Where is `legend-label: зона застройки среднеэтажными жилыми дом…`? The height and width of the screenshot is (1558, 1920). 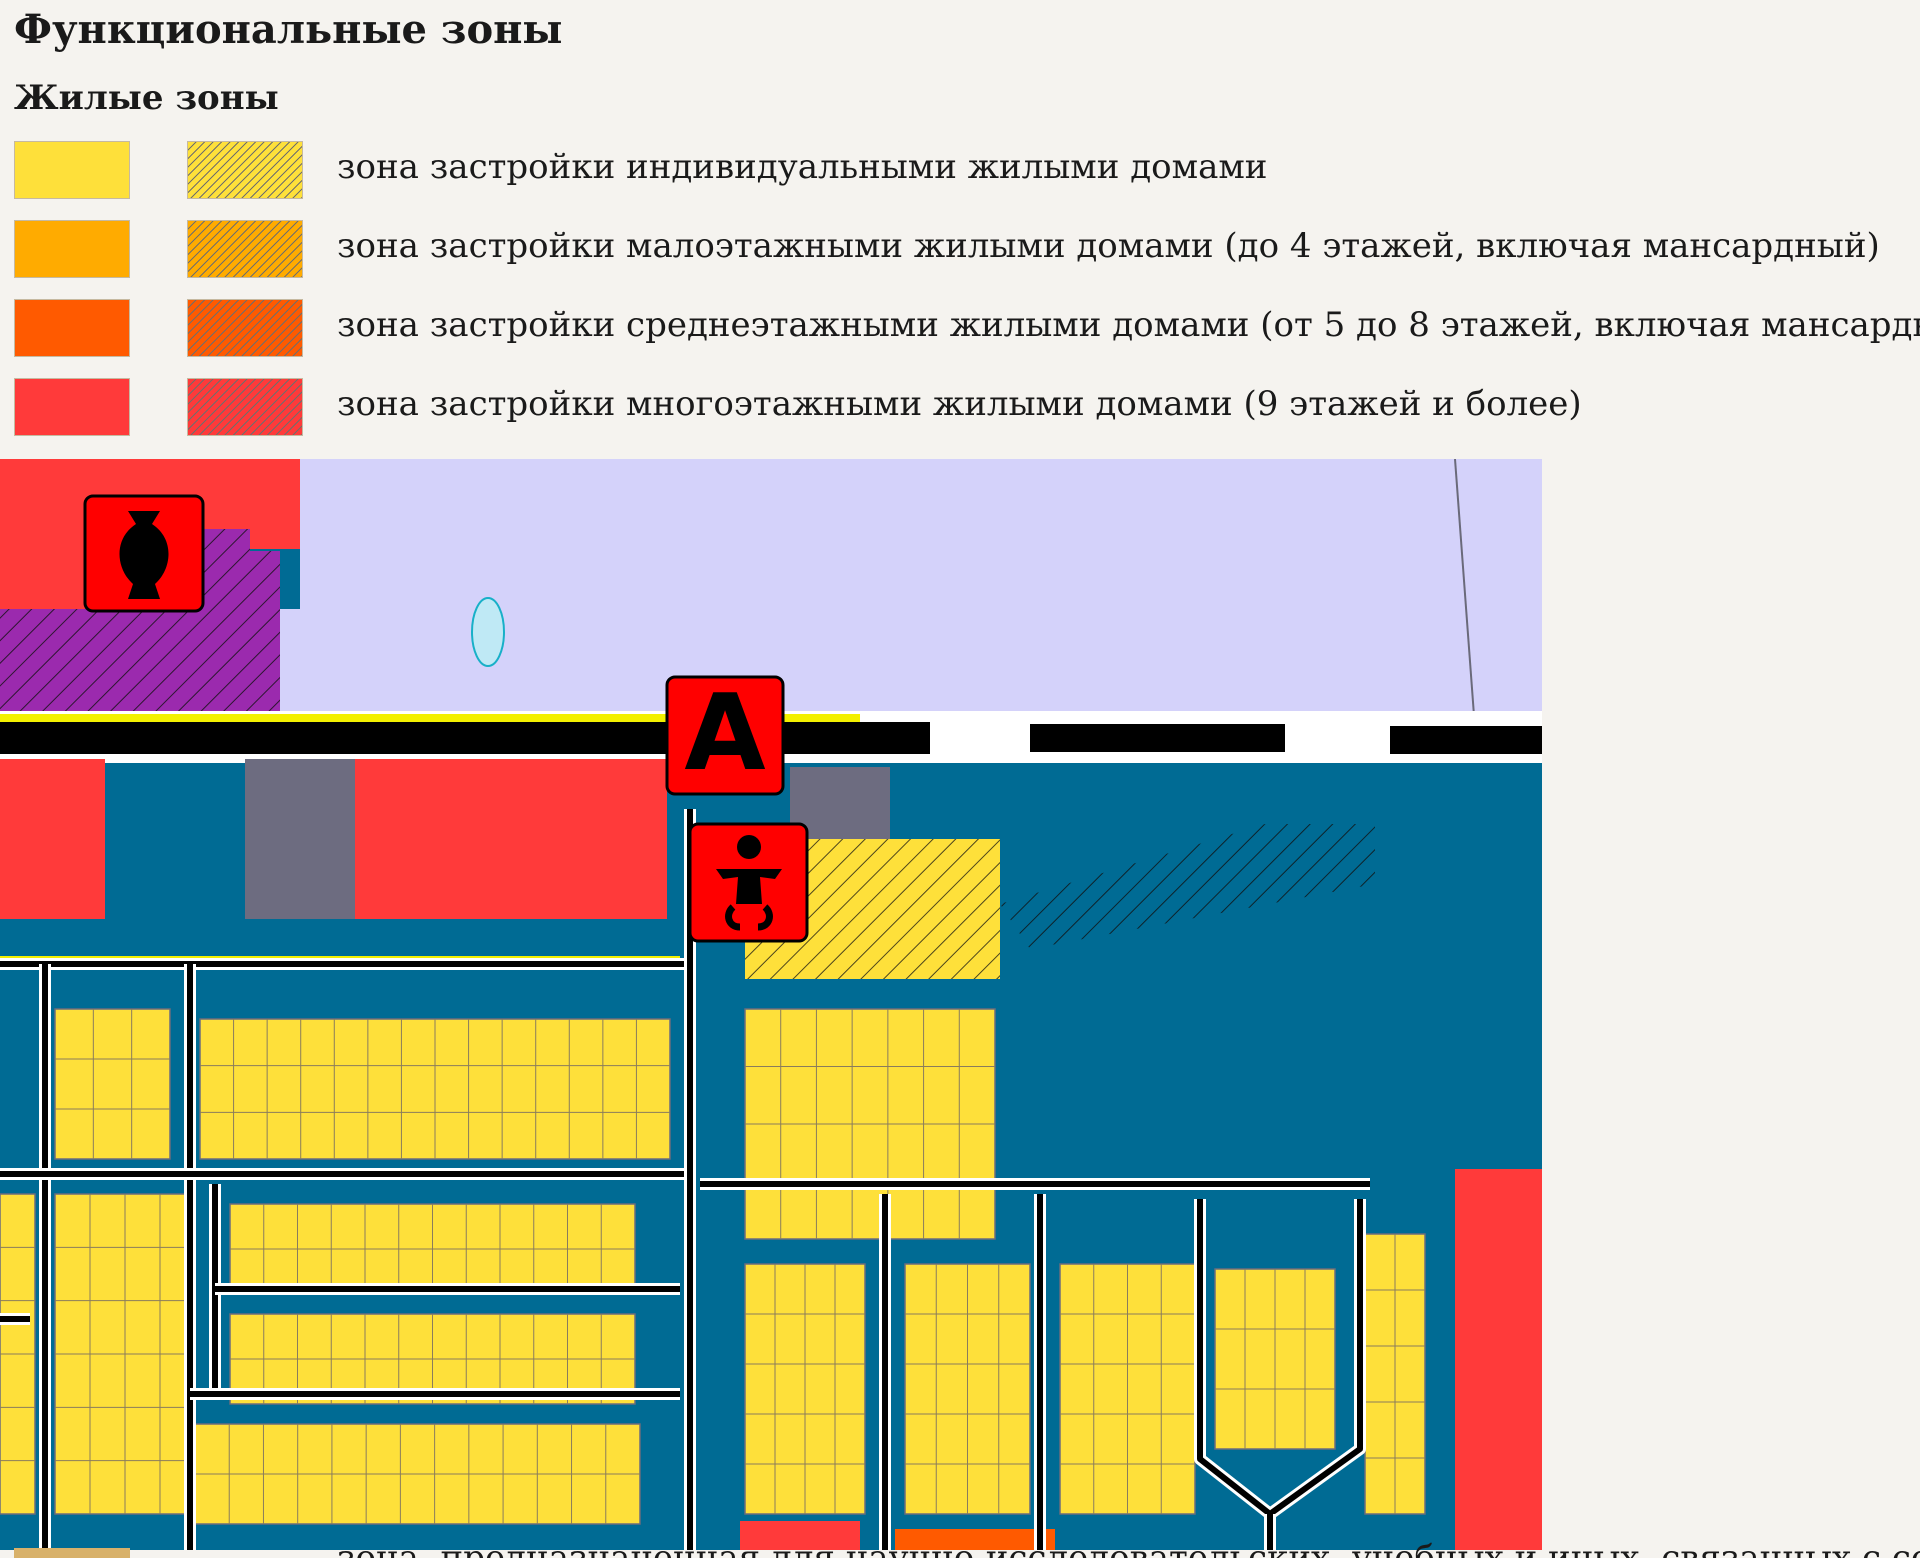
legend-label: зона застройки среднеэтажными жилыми дом… is located at coordinates (1128, 325).